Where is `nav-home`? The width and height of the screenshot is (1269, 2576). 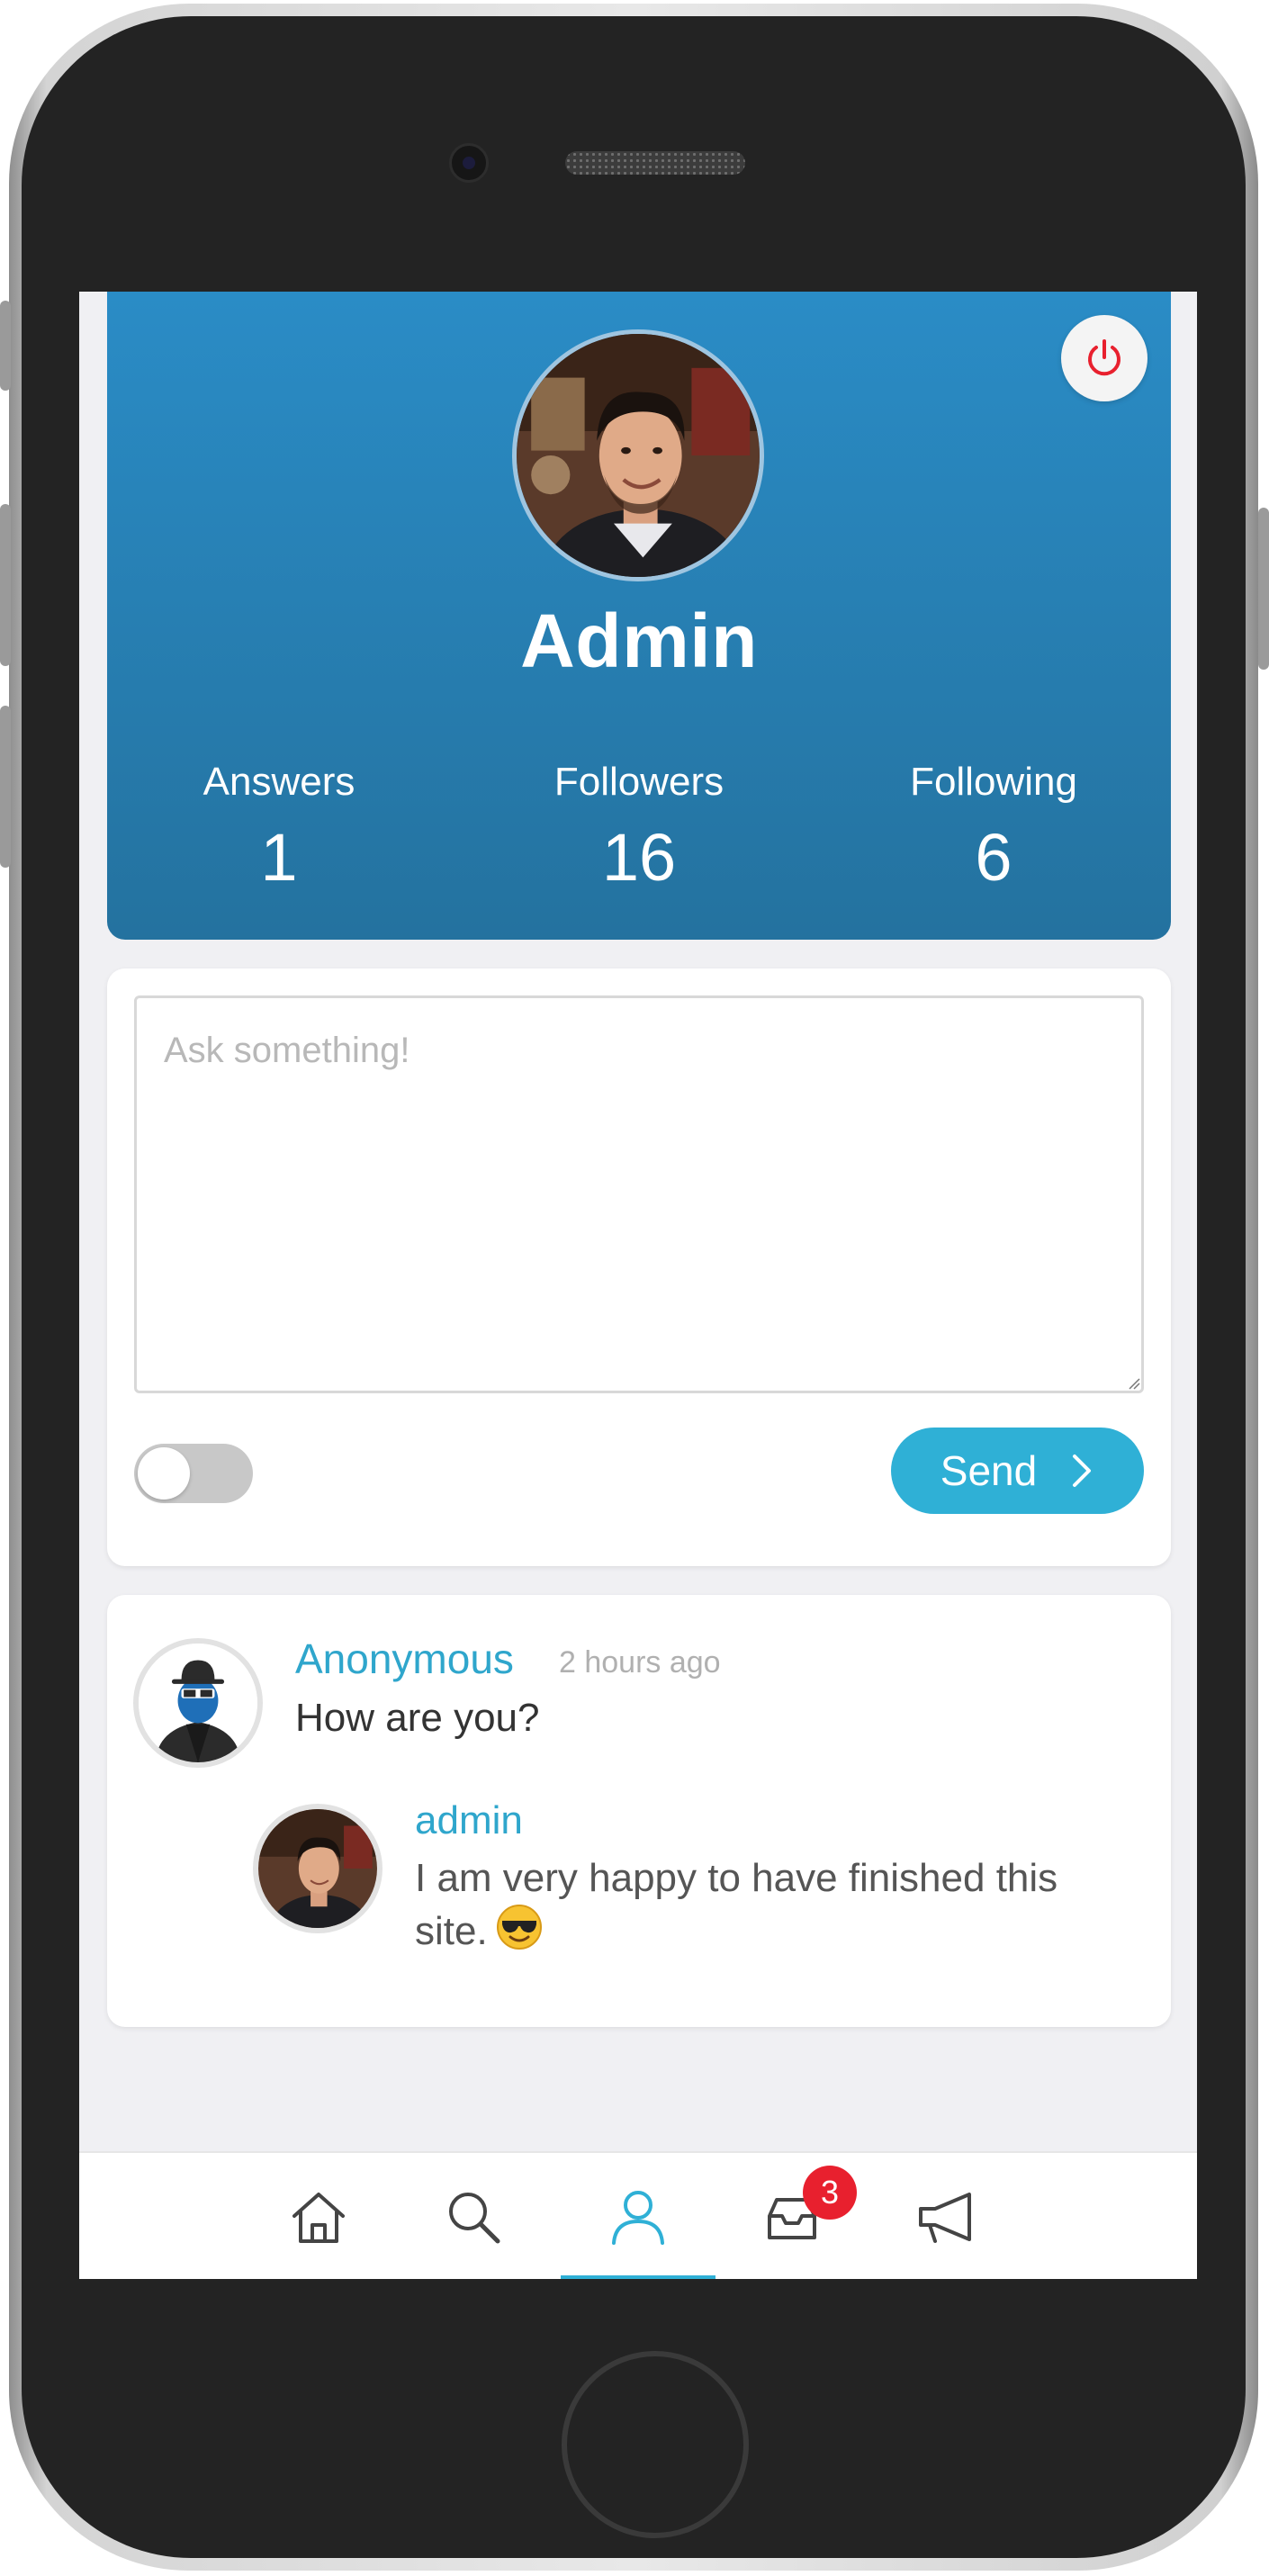
nav-home is located at coordinates (319, 2216).